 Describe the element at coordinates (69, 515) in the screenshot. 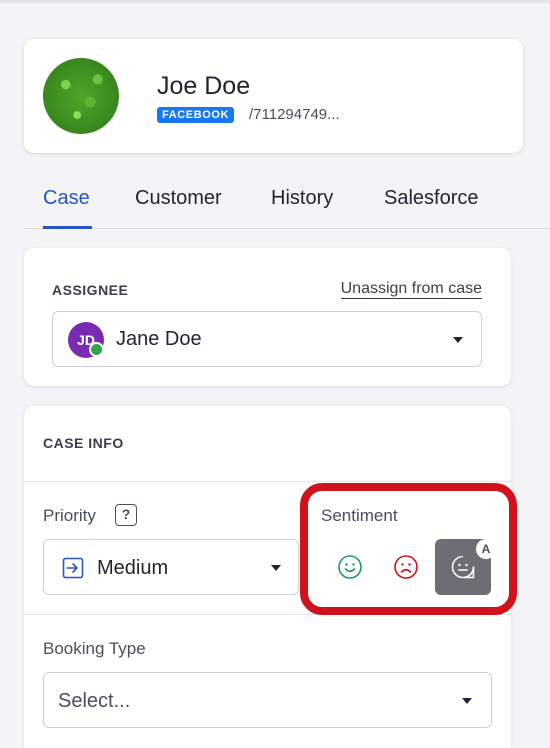

I see `priority-label: Priority` at that location.